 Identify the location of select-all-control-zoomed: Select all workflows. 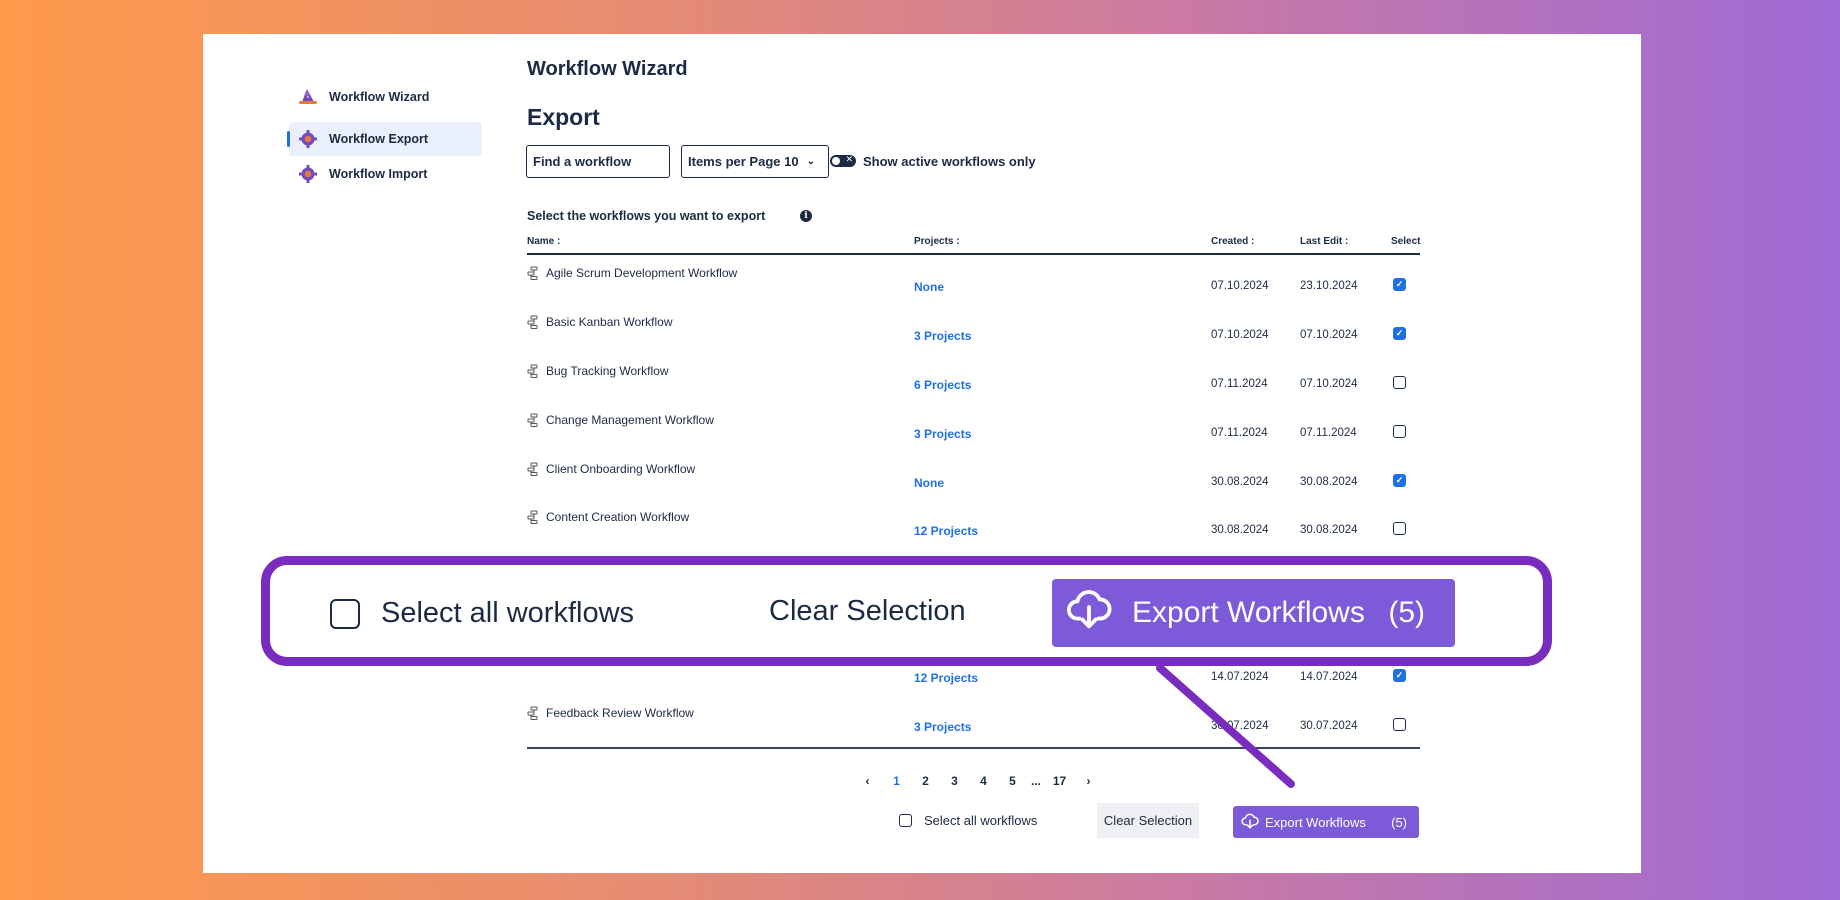
(482, 613).